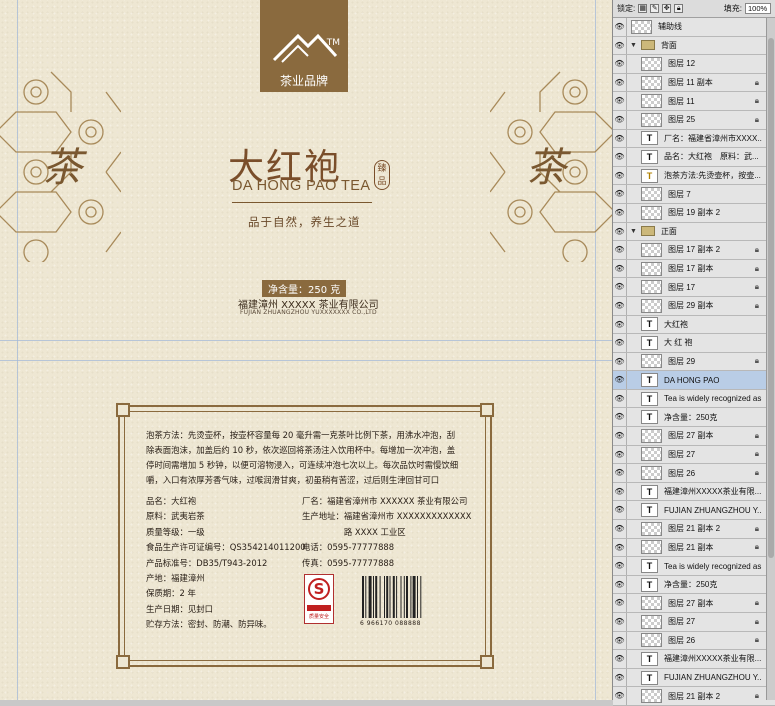 This screenshot has width=775, height=706. What do you see at coordinates (304, 288) in the screenshot?
I see `net-content-badge: 净含量：250 克` at bounding box center [304, 288].